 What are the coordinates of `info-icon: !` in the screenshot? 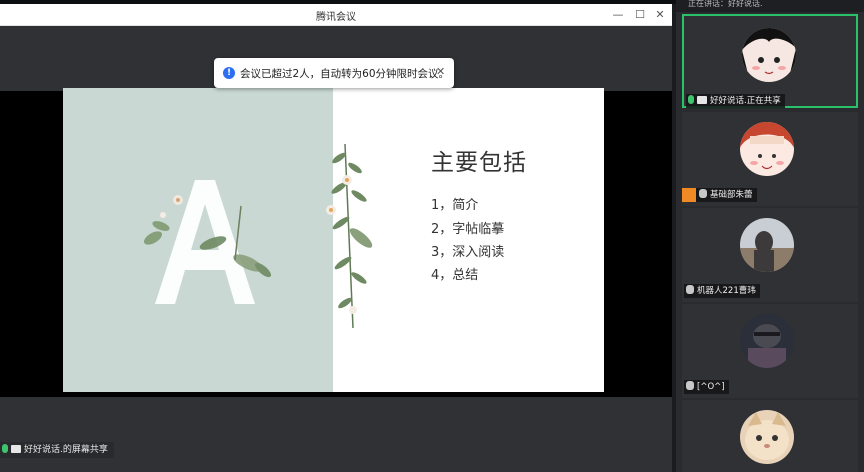 It's located at (229, 73).